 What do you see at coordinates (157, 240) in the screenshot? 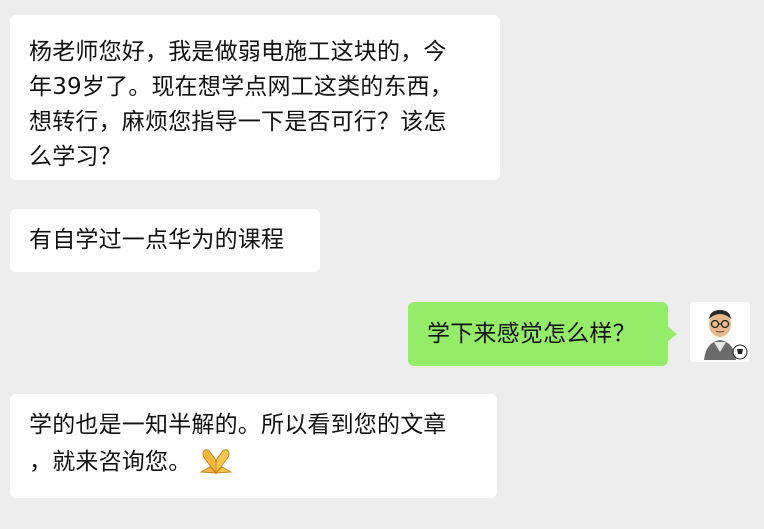
I see `message-text-line: 有自学过一点华为的课程` at bounding box center [157, 240].